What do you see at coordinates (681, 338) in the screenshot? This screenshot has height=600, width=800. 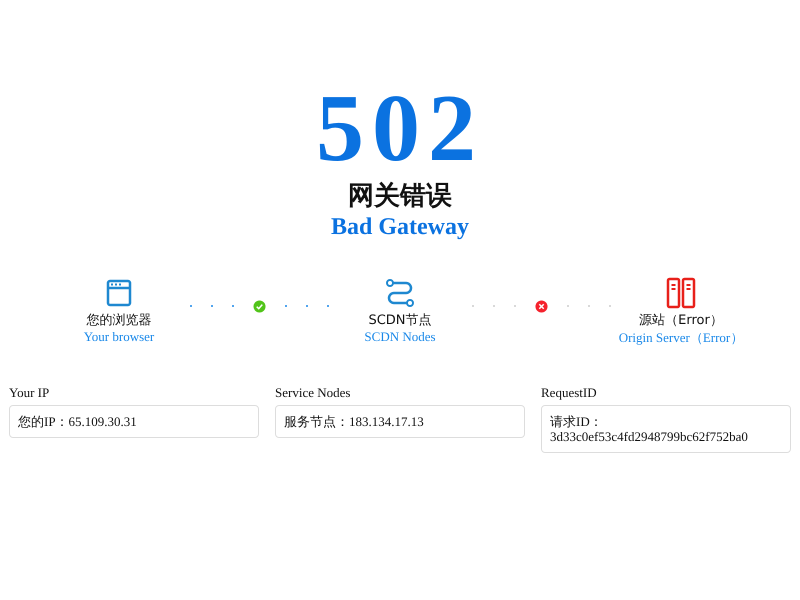 I see `node-sublabel: Origin Server（Error）` at bounding box center [681, 338].